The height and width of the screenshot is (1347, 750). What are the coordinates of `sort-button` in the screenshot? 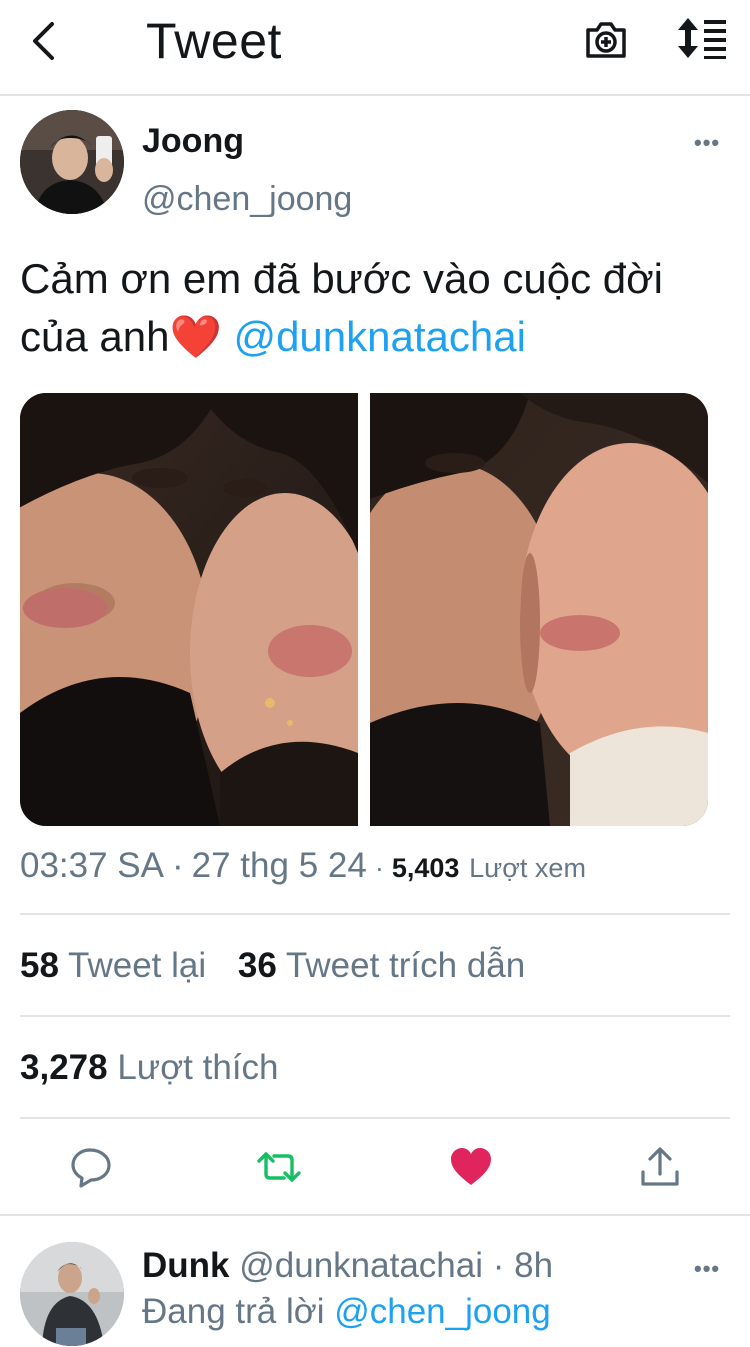 It's located at (702, 38).